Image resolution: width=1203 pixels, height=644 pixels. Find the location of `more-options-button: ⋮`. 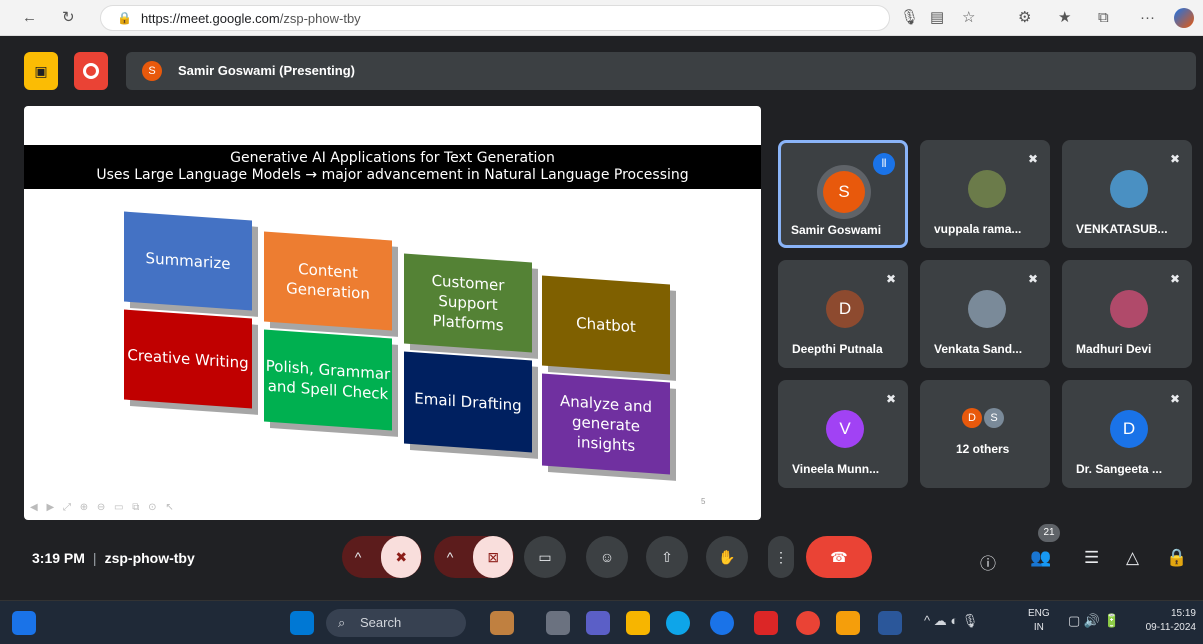

more-options-button: ⋮ is located at coordinates (781, 557).